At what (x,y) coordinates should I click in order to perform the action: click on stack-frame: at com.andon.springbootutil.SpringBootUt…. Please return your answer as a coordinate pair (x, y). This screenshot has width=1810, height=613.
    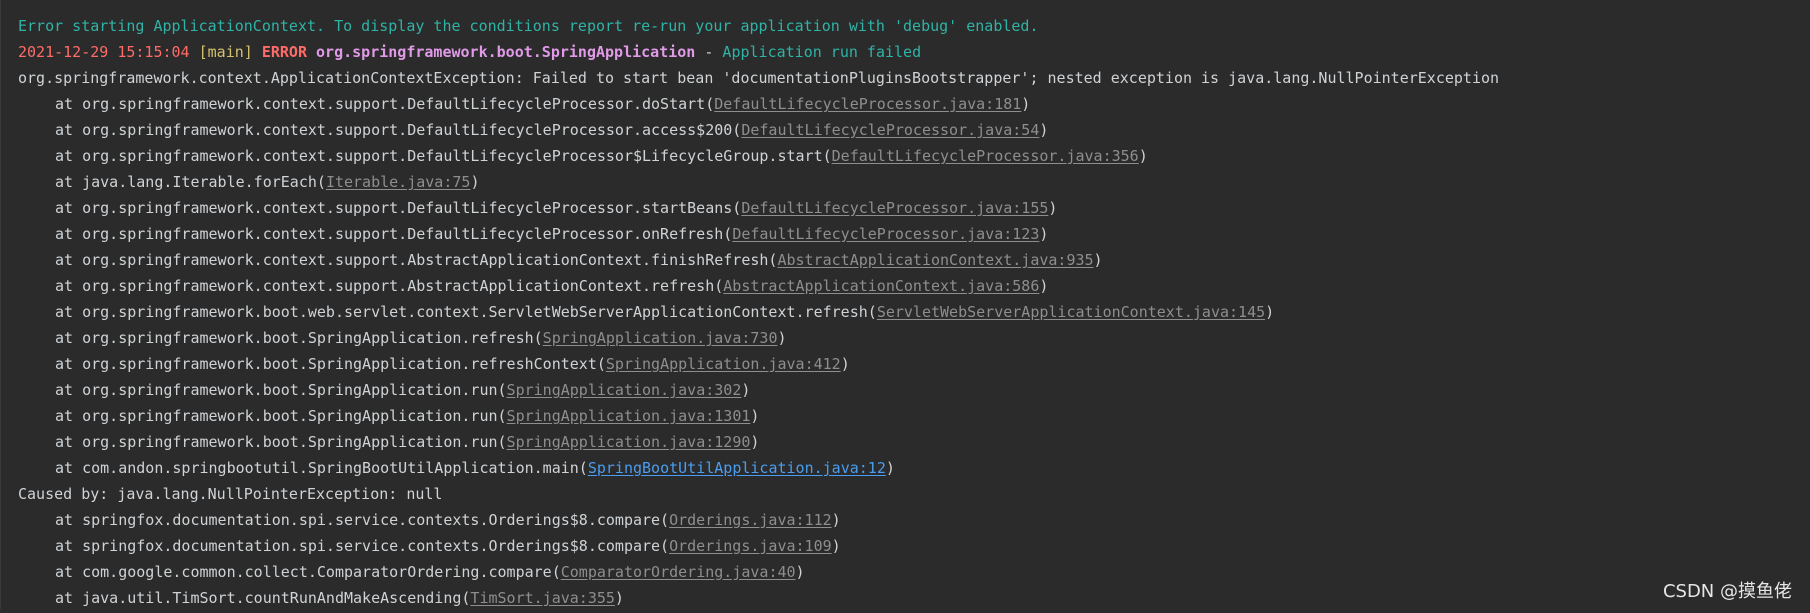
    Looking at the image, I should click on (758, 470).